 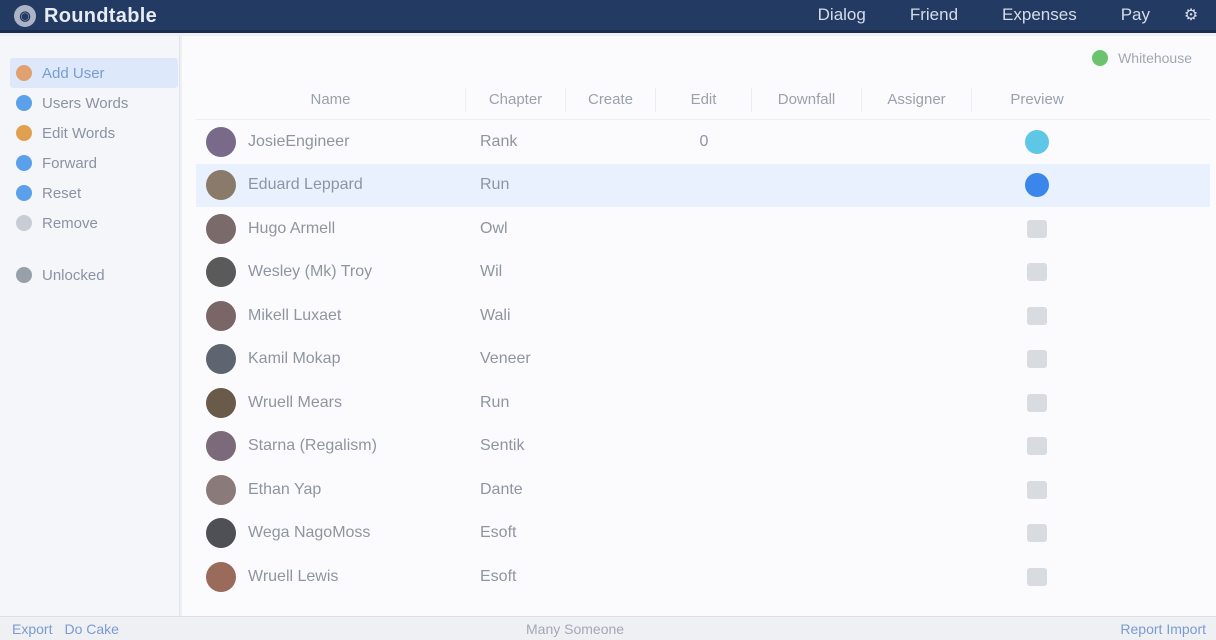 What do you see at coordinates (73, 73) in the screenshot?
I see `sidebar-item-label: Add User` at bounding box center [73, 73].